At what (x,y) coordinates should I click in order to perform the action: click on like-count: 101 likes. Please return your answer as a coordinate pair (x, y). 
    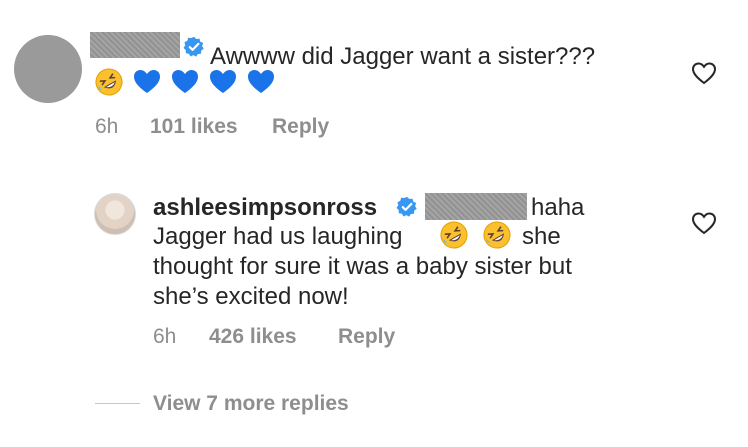
    Looking at the image, I should click on (194, 127).